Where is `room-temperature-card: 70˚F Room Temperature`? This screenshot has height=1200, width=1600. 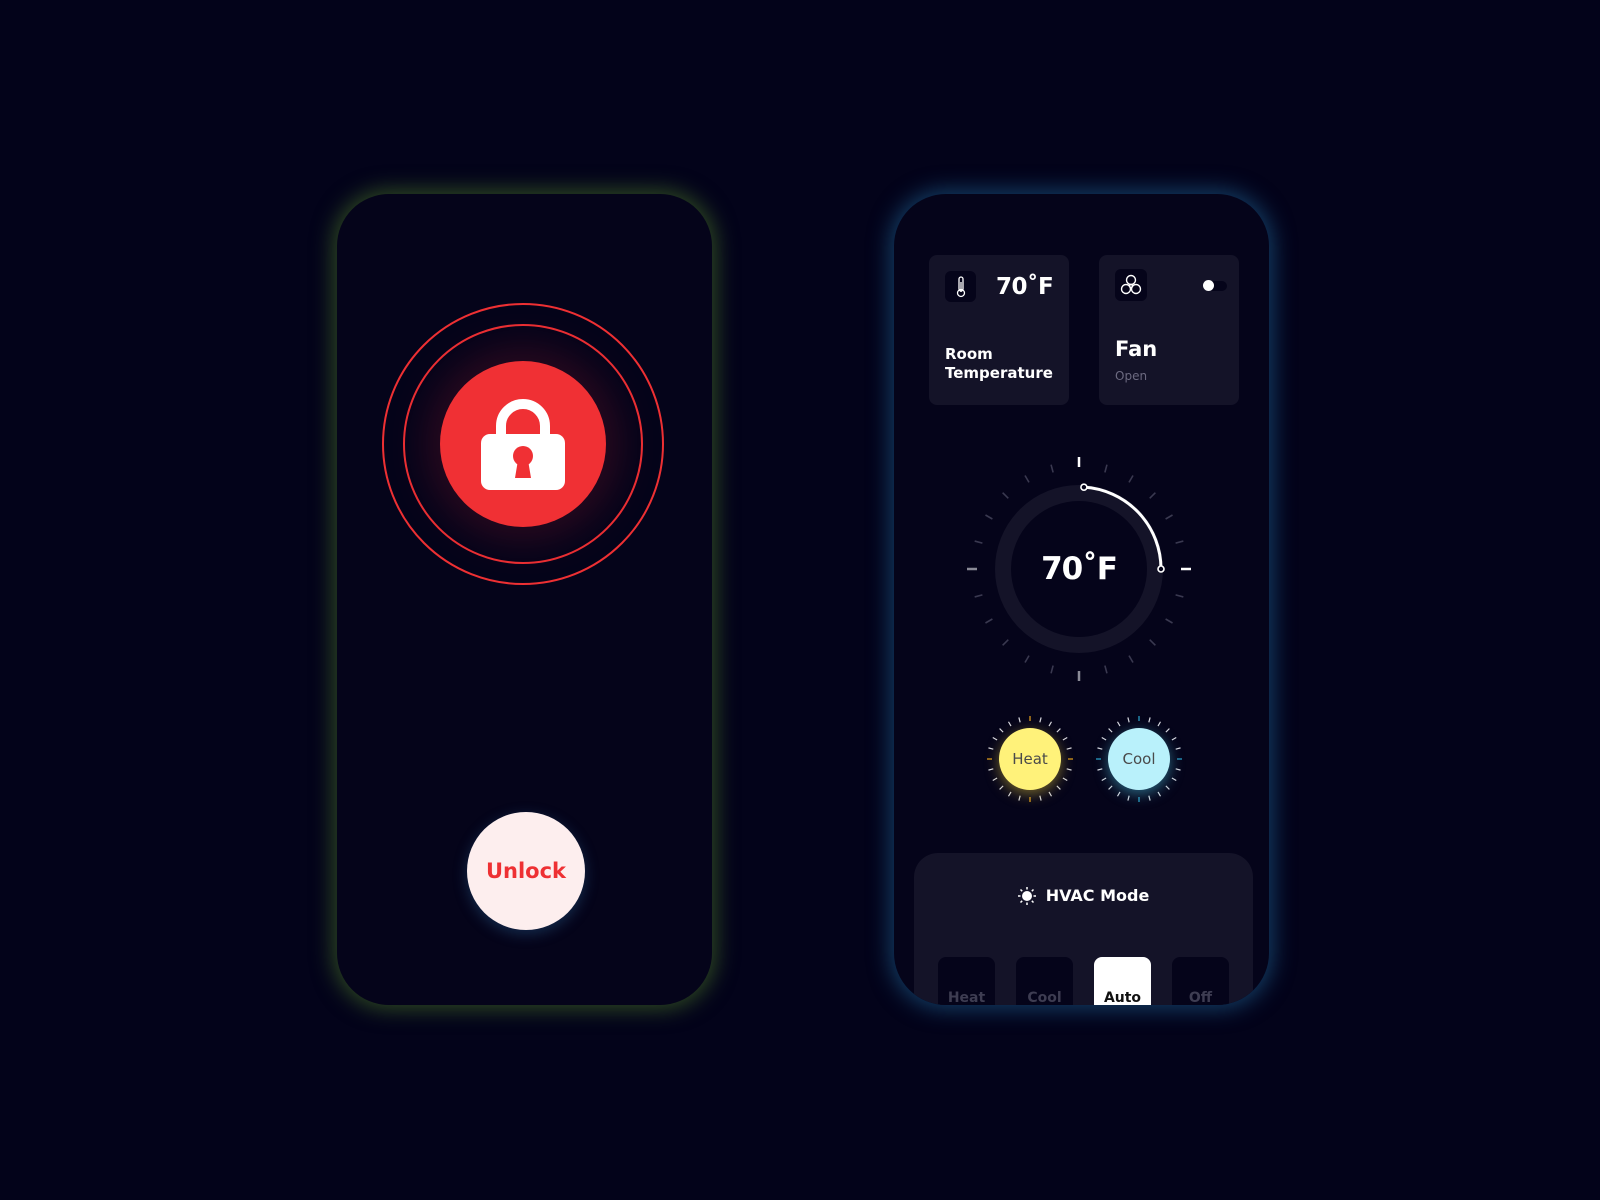 room-temperature-card: 70˚F Room Temperature is located at coordinates (999, 330).